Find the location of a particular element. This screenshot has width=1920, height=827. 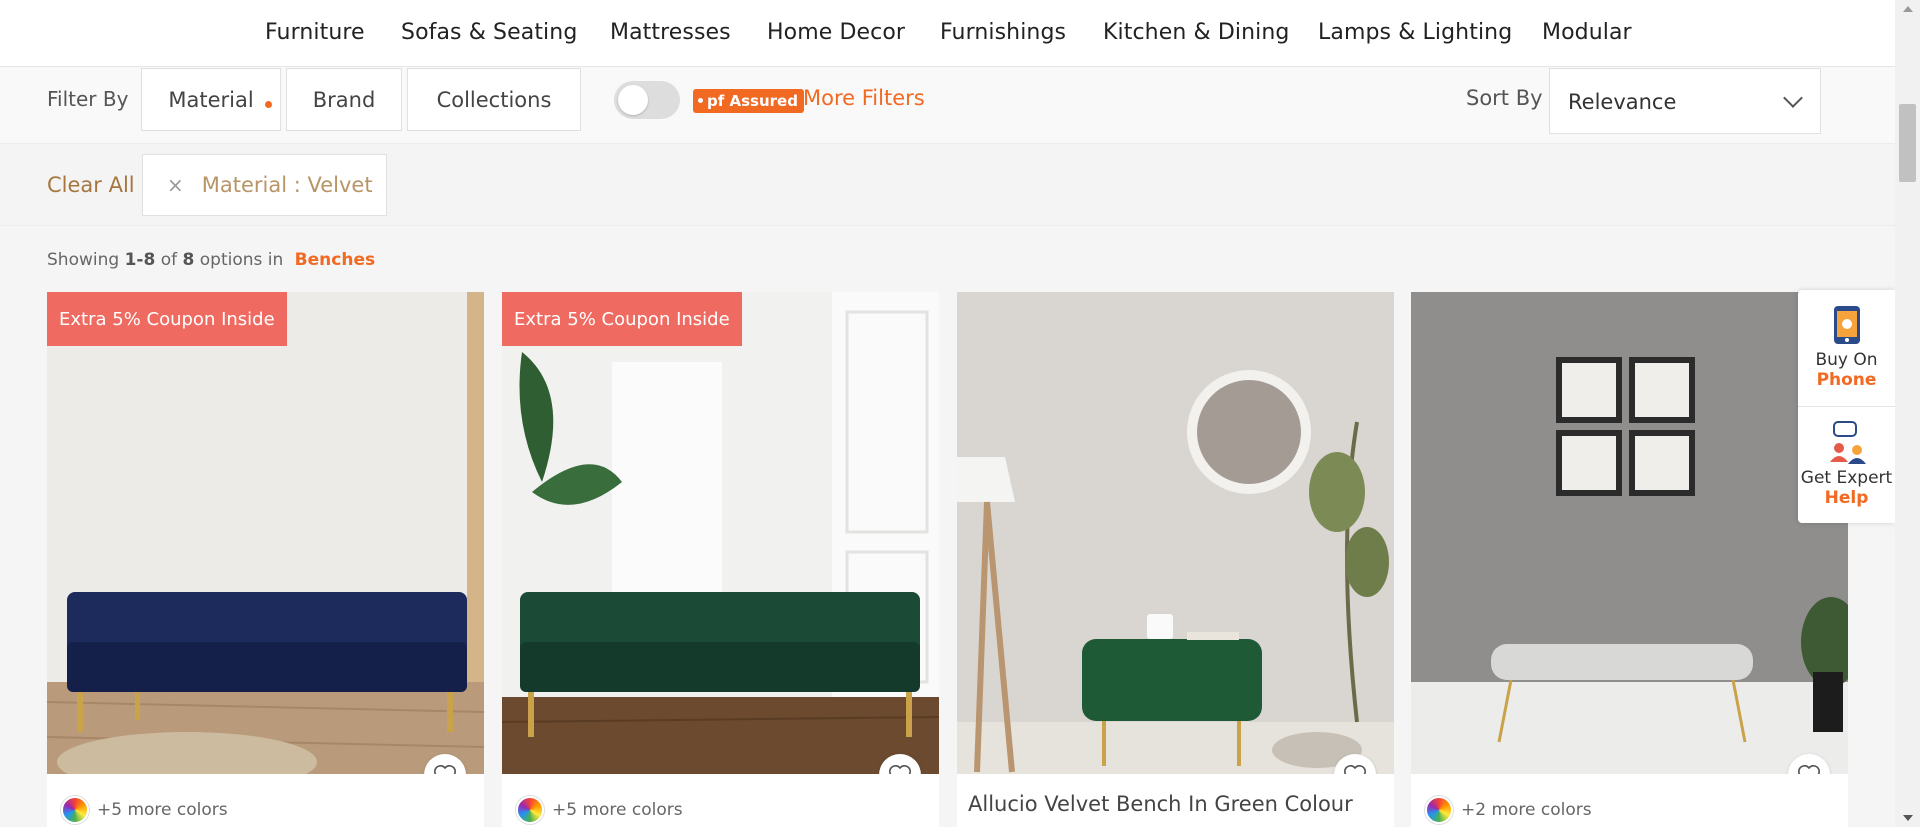

more-colors-label: +2 more colors is located at coordinates (1526, 810).